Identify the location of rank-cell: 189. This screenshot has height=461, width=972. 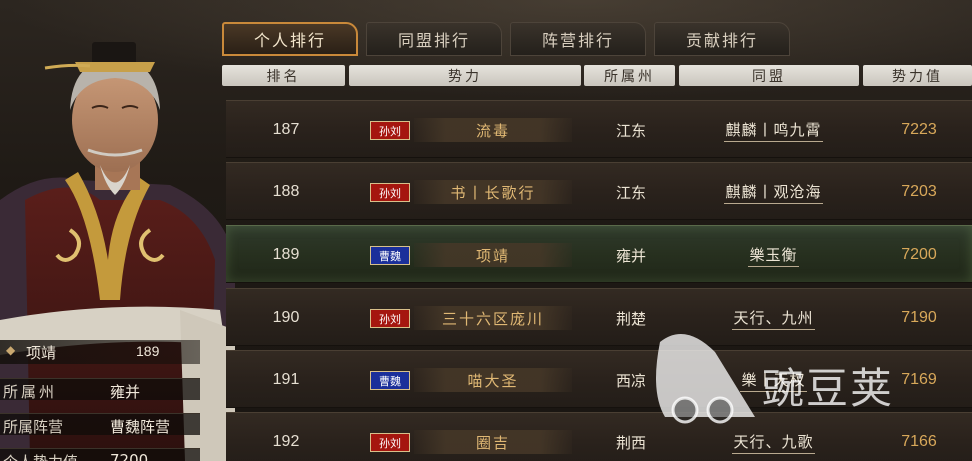
(286, 254).